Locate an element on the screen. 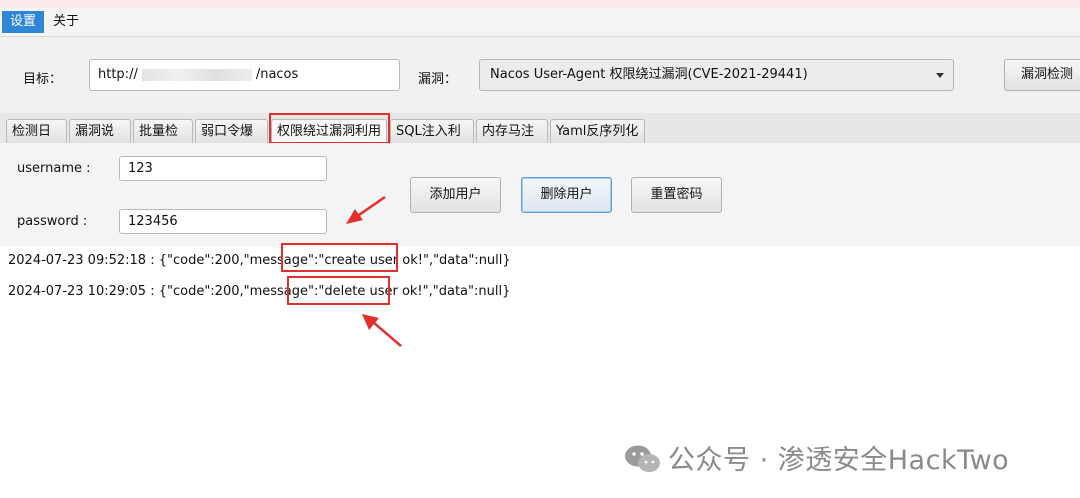  watermark: 公众号 · 渗透安全HackTwo is located at coordinates (816, 457).